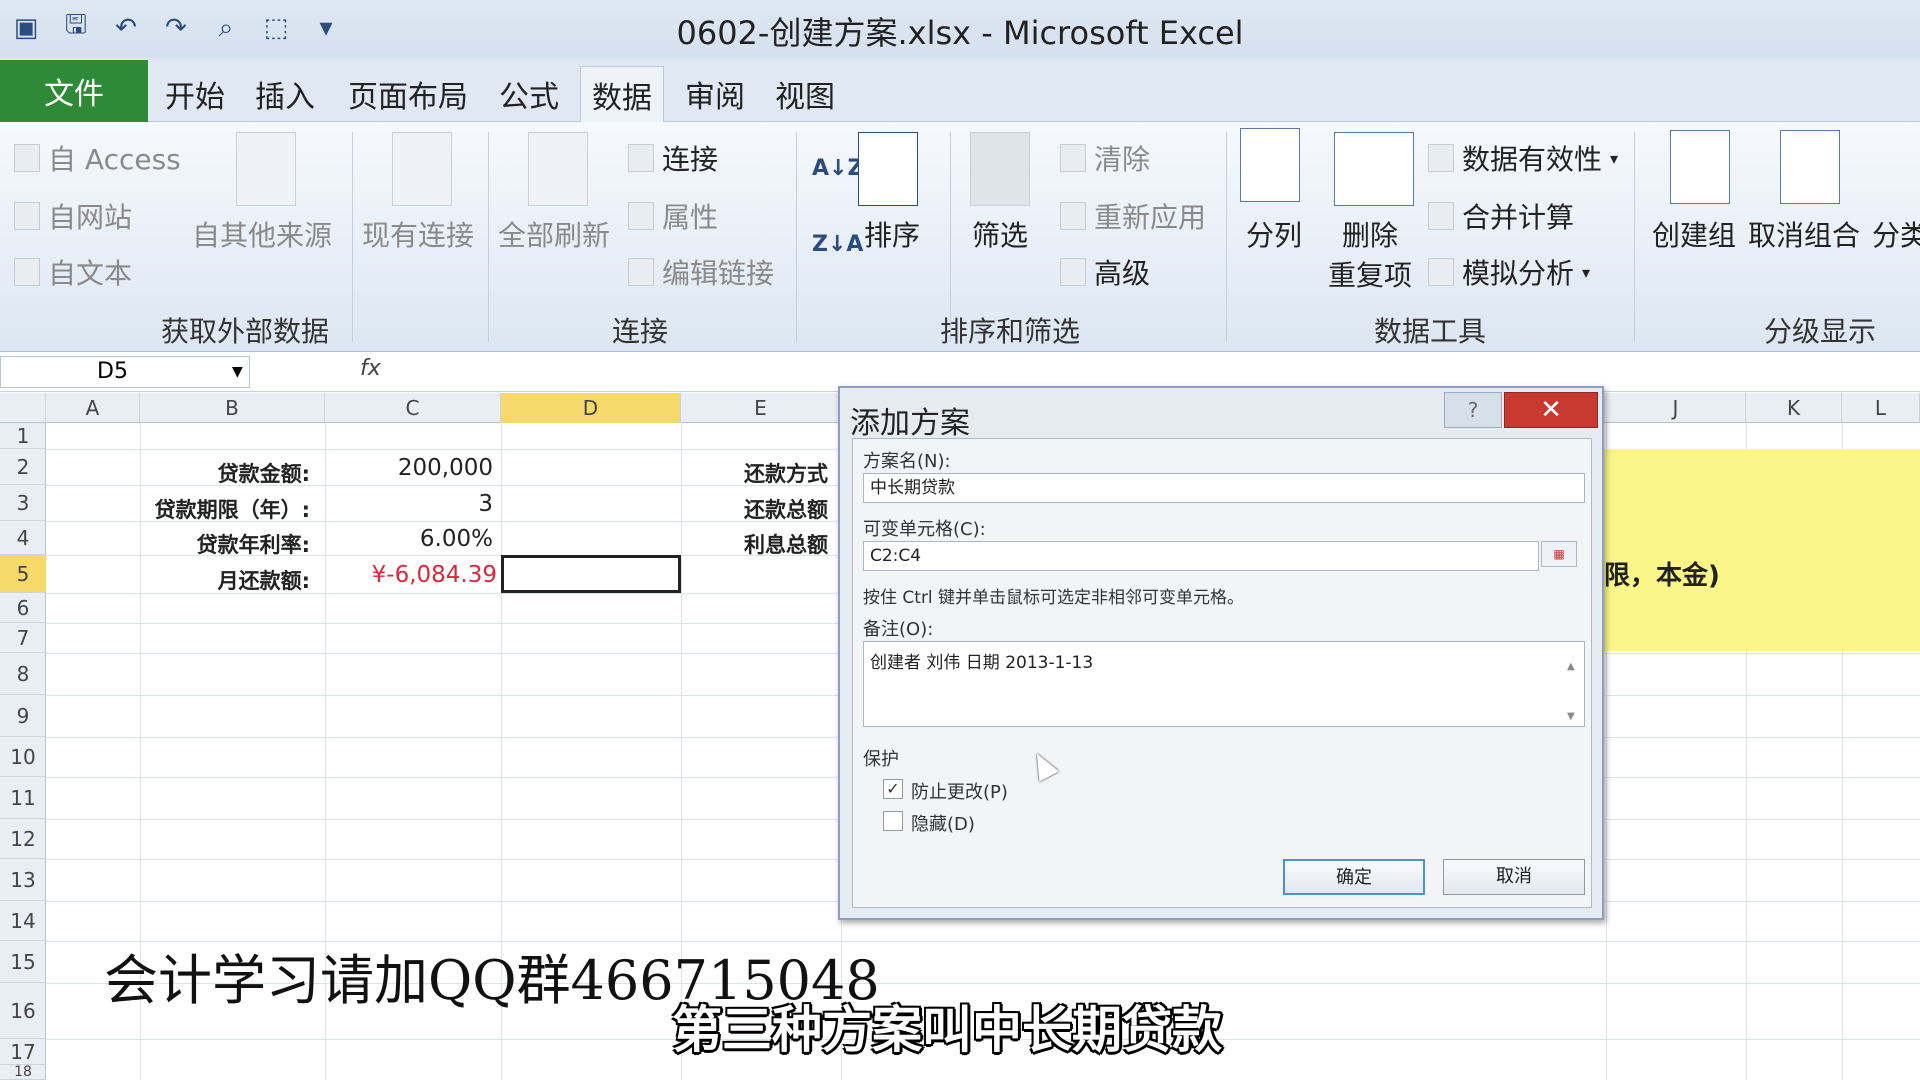 This screenshot has width=1920, height=1080. Describe the element at coordinates (23, 467) in the screenshot. I see `row-header: 2` at that location.